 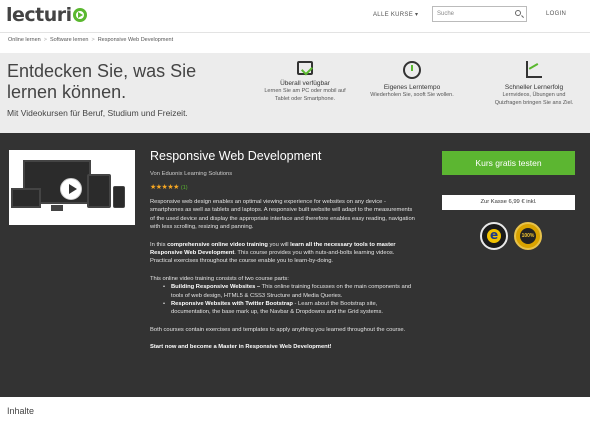 What do you see at coordinates (295, 16) in the screenshot?
I see `top-navigation-bar: lecturi ALLE KURSE ▾ Suche LOGIN` at bounding box center [295, 16].